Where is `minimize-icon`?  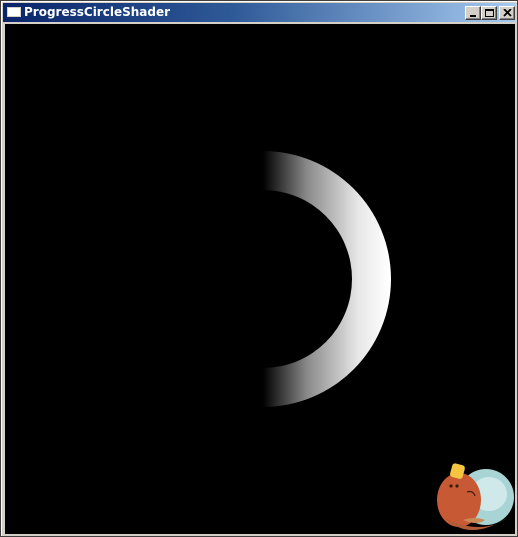
minimize-icon is located at coordinates (473, 16).